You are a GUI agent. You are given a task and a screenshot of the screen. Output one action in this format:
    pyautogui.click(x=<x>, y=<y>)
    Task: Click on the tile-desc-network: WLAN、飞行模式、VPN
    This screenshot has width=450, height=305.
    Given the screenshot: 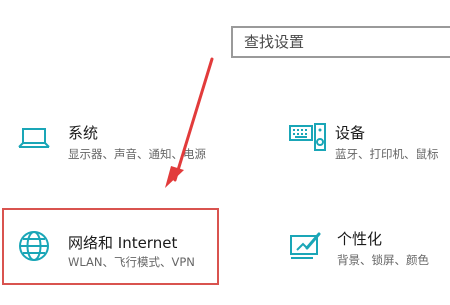 What is the action you would take?
    pyautogui.click(x=131, y=262)
    